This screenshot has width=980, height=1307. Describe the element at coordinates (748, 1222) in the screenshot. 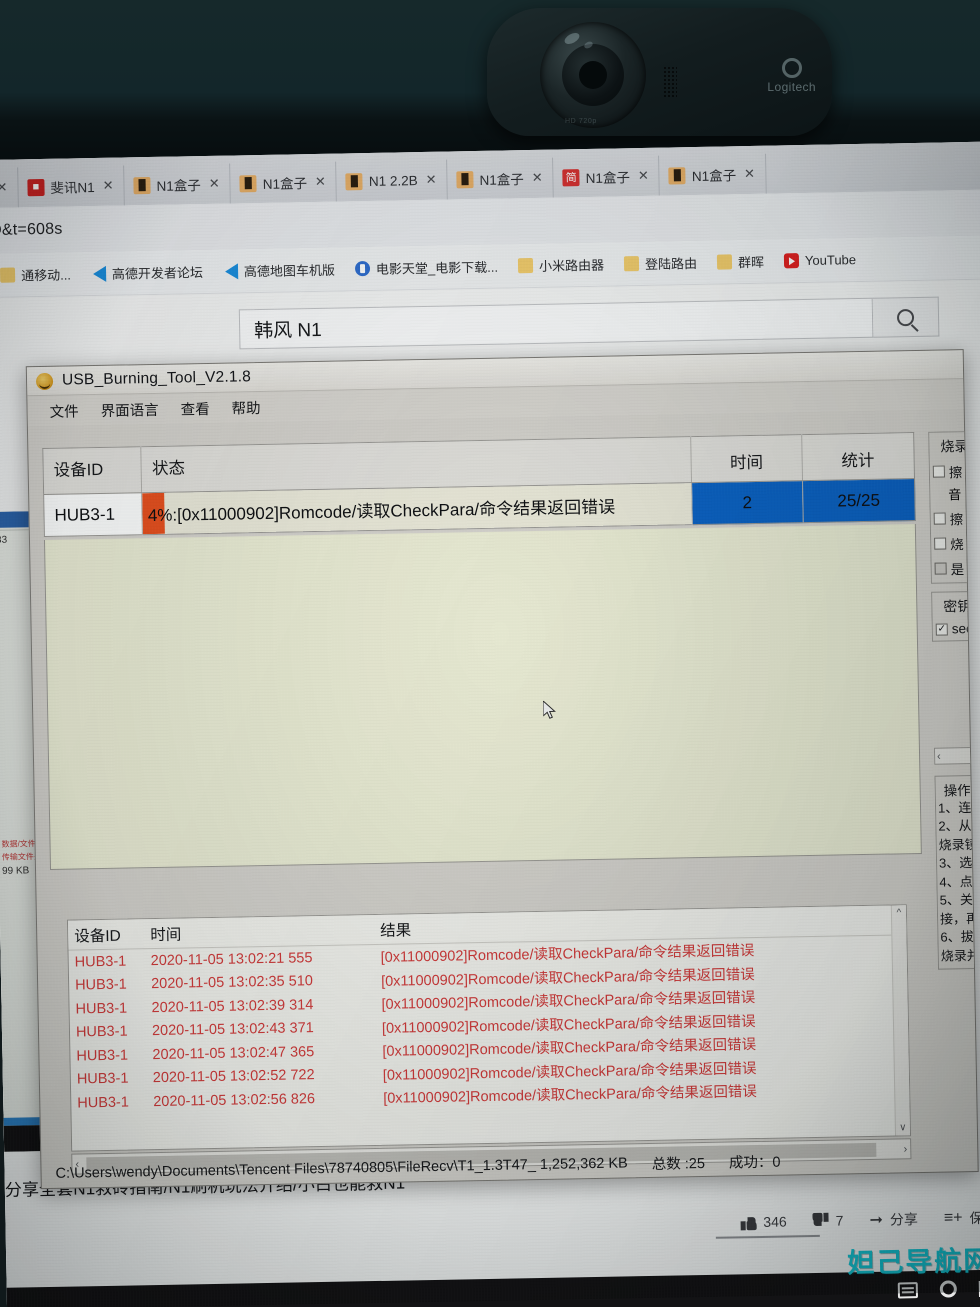

I see `thumbs-up-icon` at that location.